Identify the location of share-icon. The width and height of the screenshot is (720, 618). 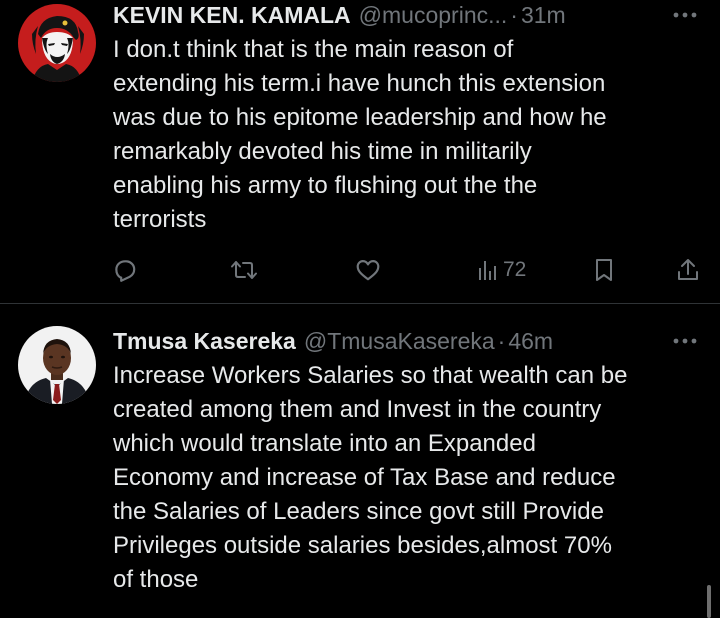
(688, 269).